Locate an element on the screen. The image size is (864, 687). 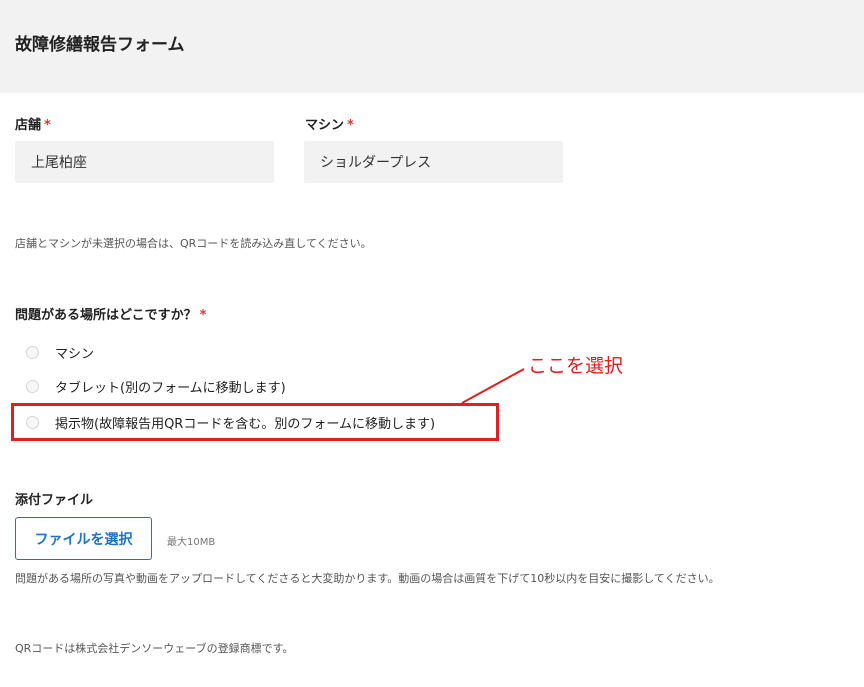
question-label-text: 問題がある場所はどこですか？ is located at coordinates (106, 315).